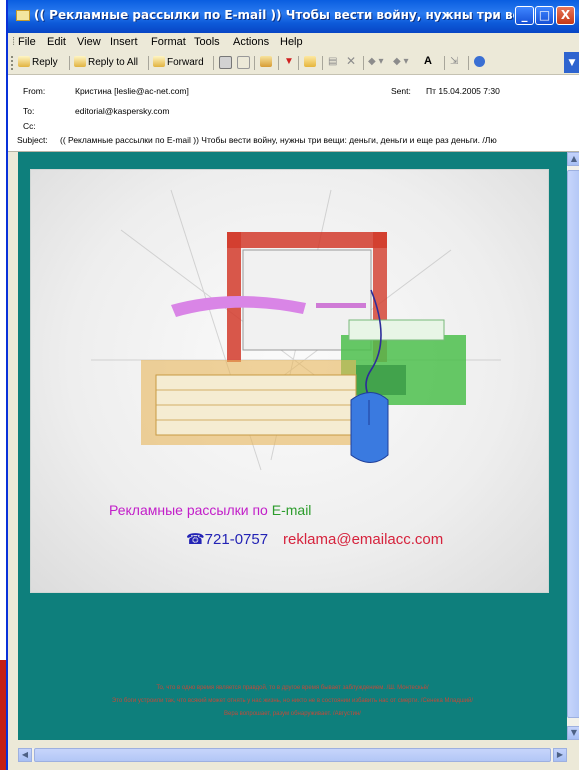  What do you see at coordinates (256, 405) in the screenshot?
I see `keyboard-icon` at bounding box center [256, 405].